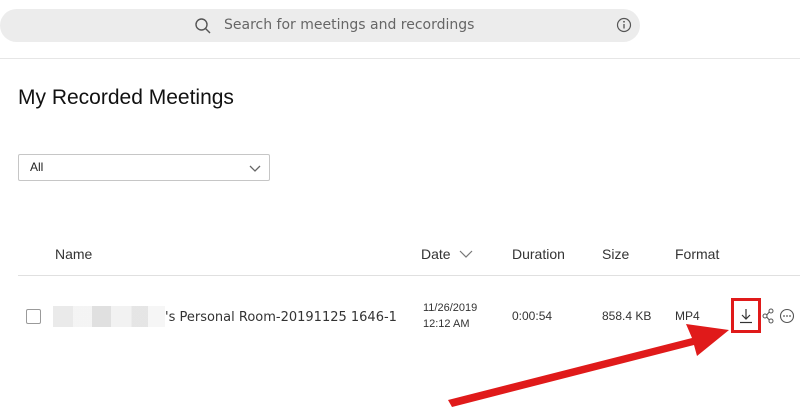 The image size is (800, 414). Describe the element at coordinates (450, 308) in the screenshot. I see `recording-date-day: 11/26/2019` at that location.